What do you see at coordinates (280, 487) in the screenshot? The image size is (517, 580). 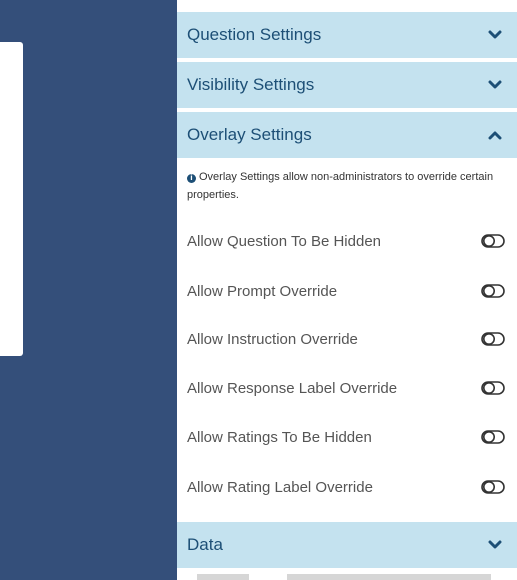 I see `option-label: Allow Rating Label Override` at bounding box center [280, 487].